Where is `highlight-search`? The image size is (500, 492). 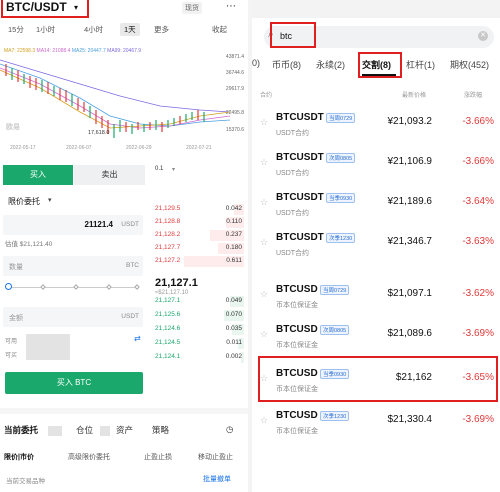
highlight-search is located at coordinates (293, 35).